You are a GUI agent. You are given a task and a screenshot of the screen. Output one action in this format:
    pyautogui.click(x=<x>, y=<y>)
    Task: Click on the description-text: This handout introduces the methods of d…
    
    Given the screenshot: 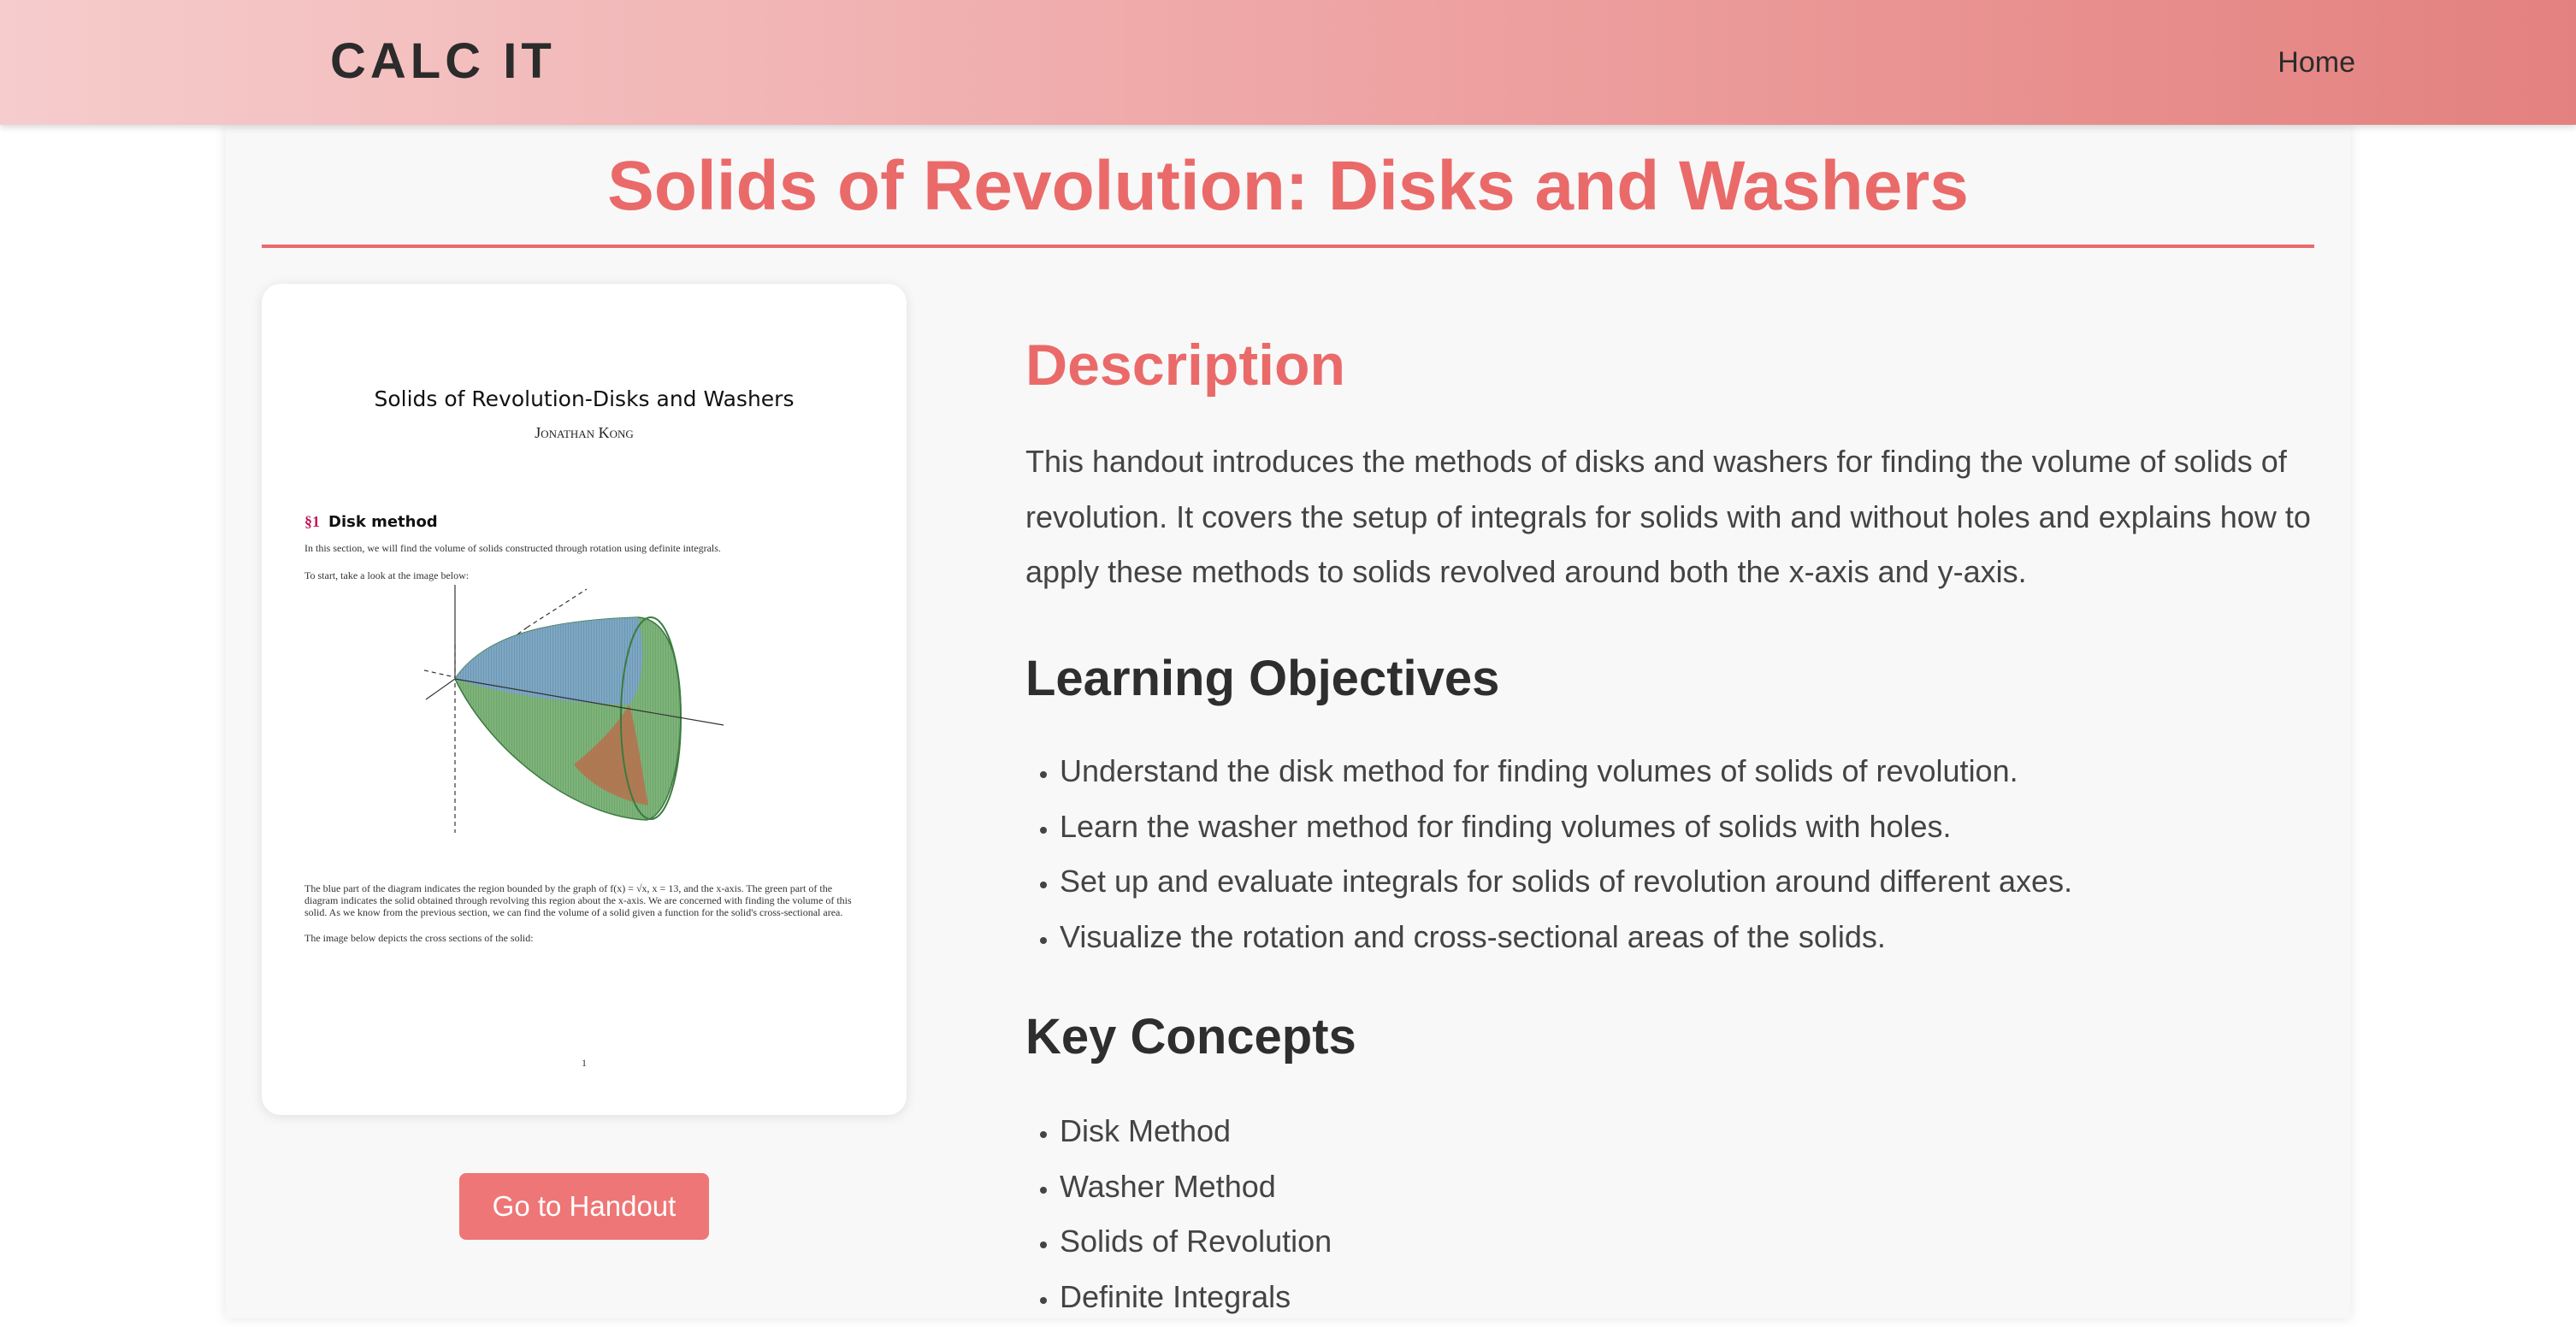 What is the action you would take?
    pyautogui.click(x=1668, y=516)
    